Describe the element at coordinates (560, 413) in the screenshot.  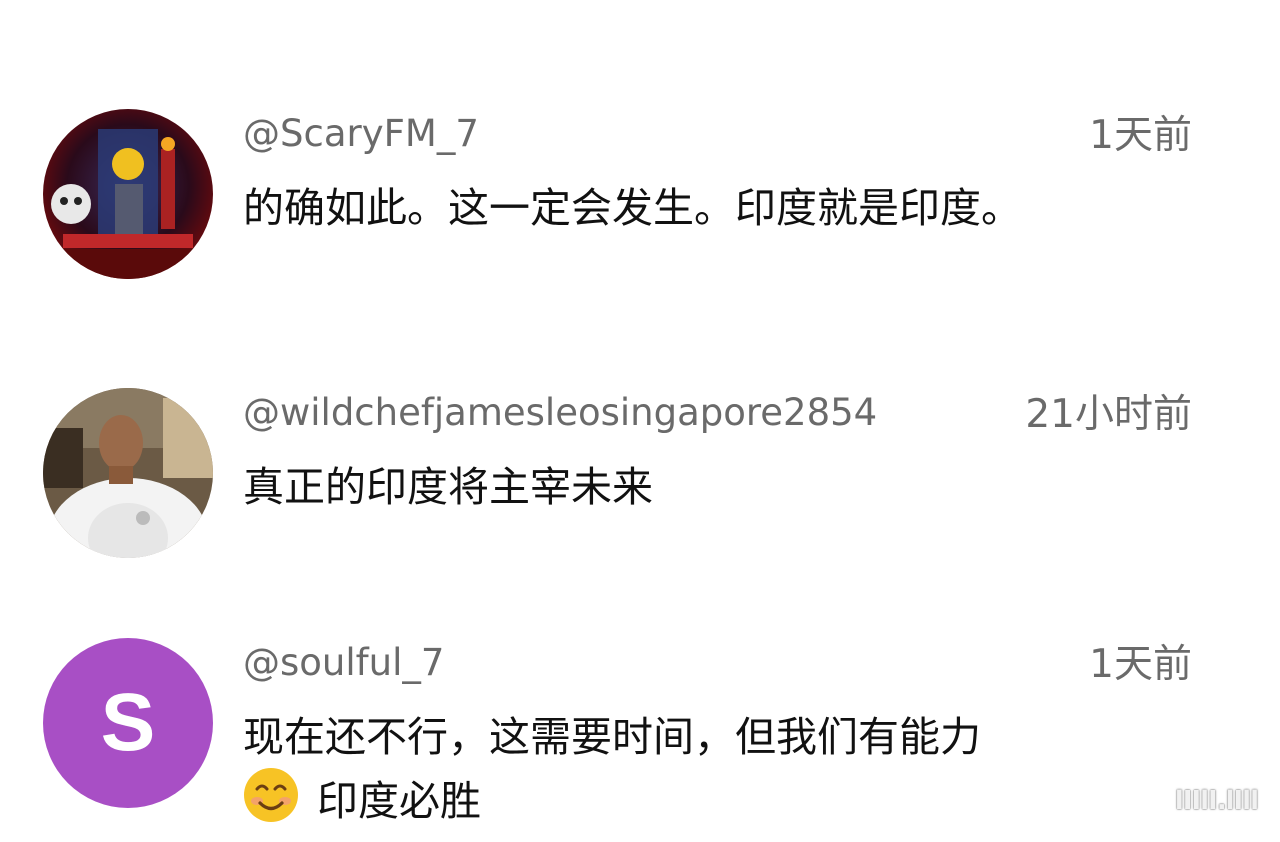
I see `comment-author-handle: @wildchefjamesleosingapore2854` at that location.